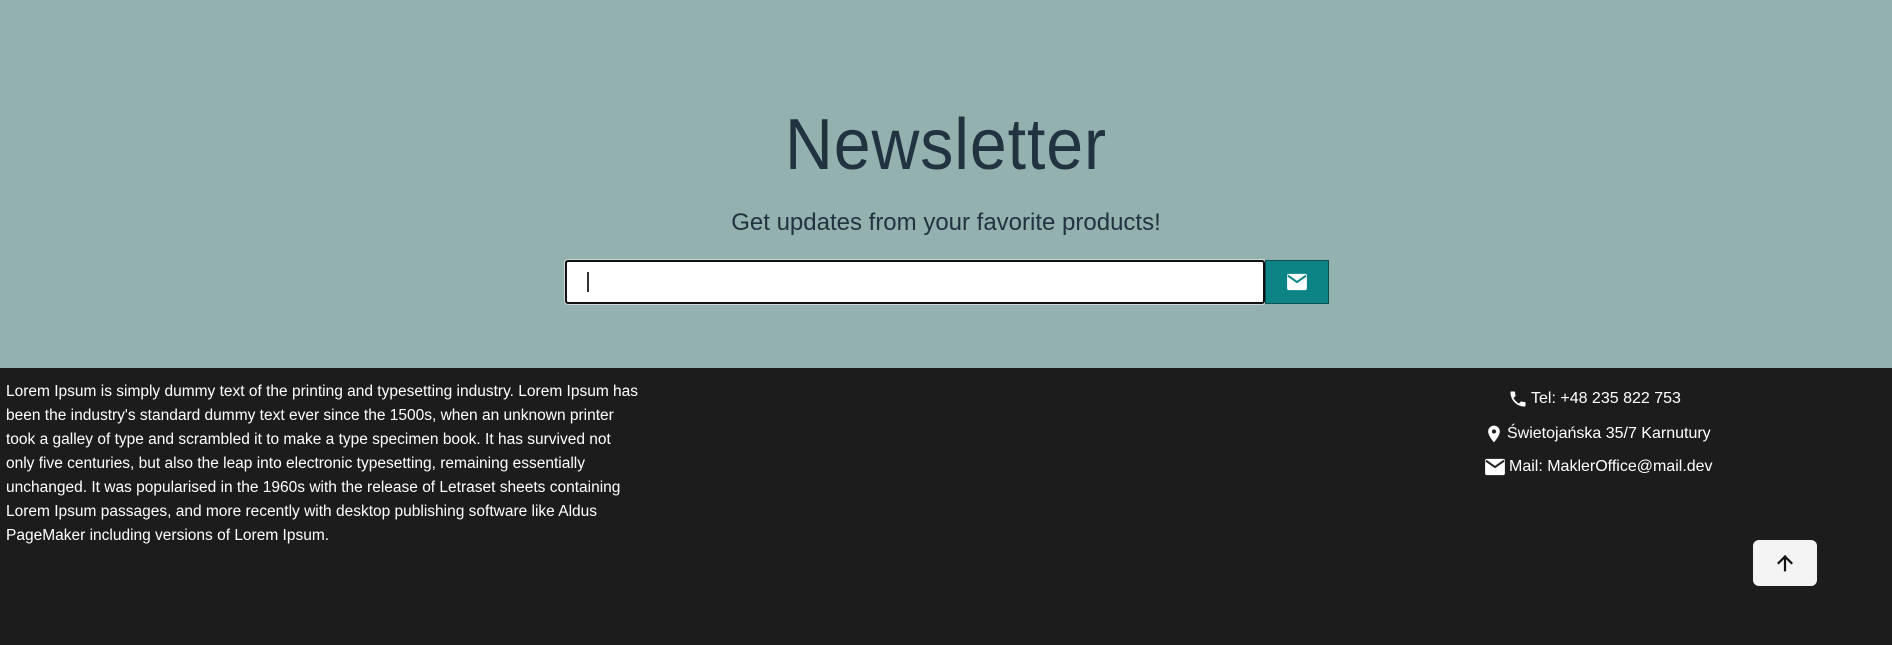  I want to click on scroll-to-top-button, so click(1785, 563).